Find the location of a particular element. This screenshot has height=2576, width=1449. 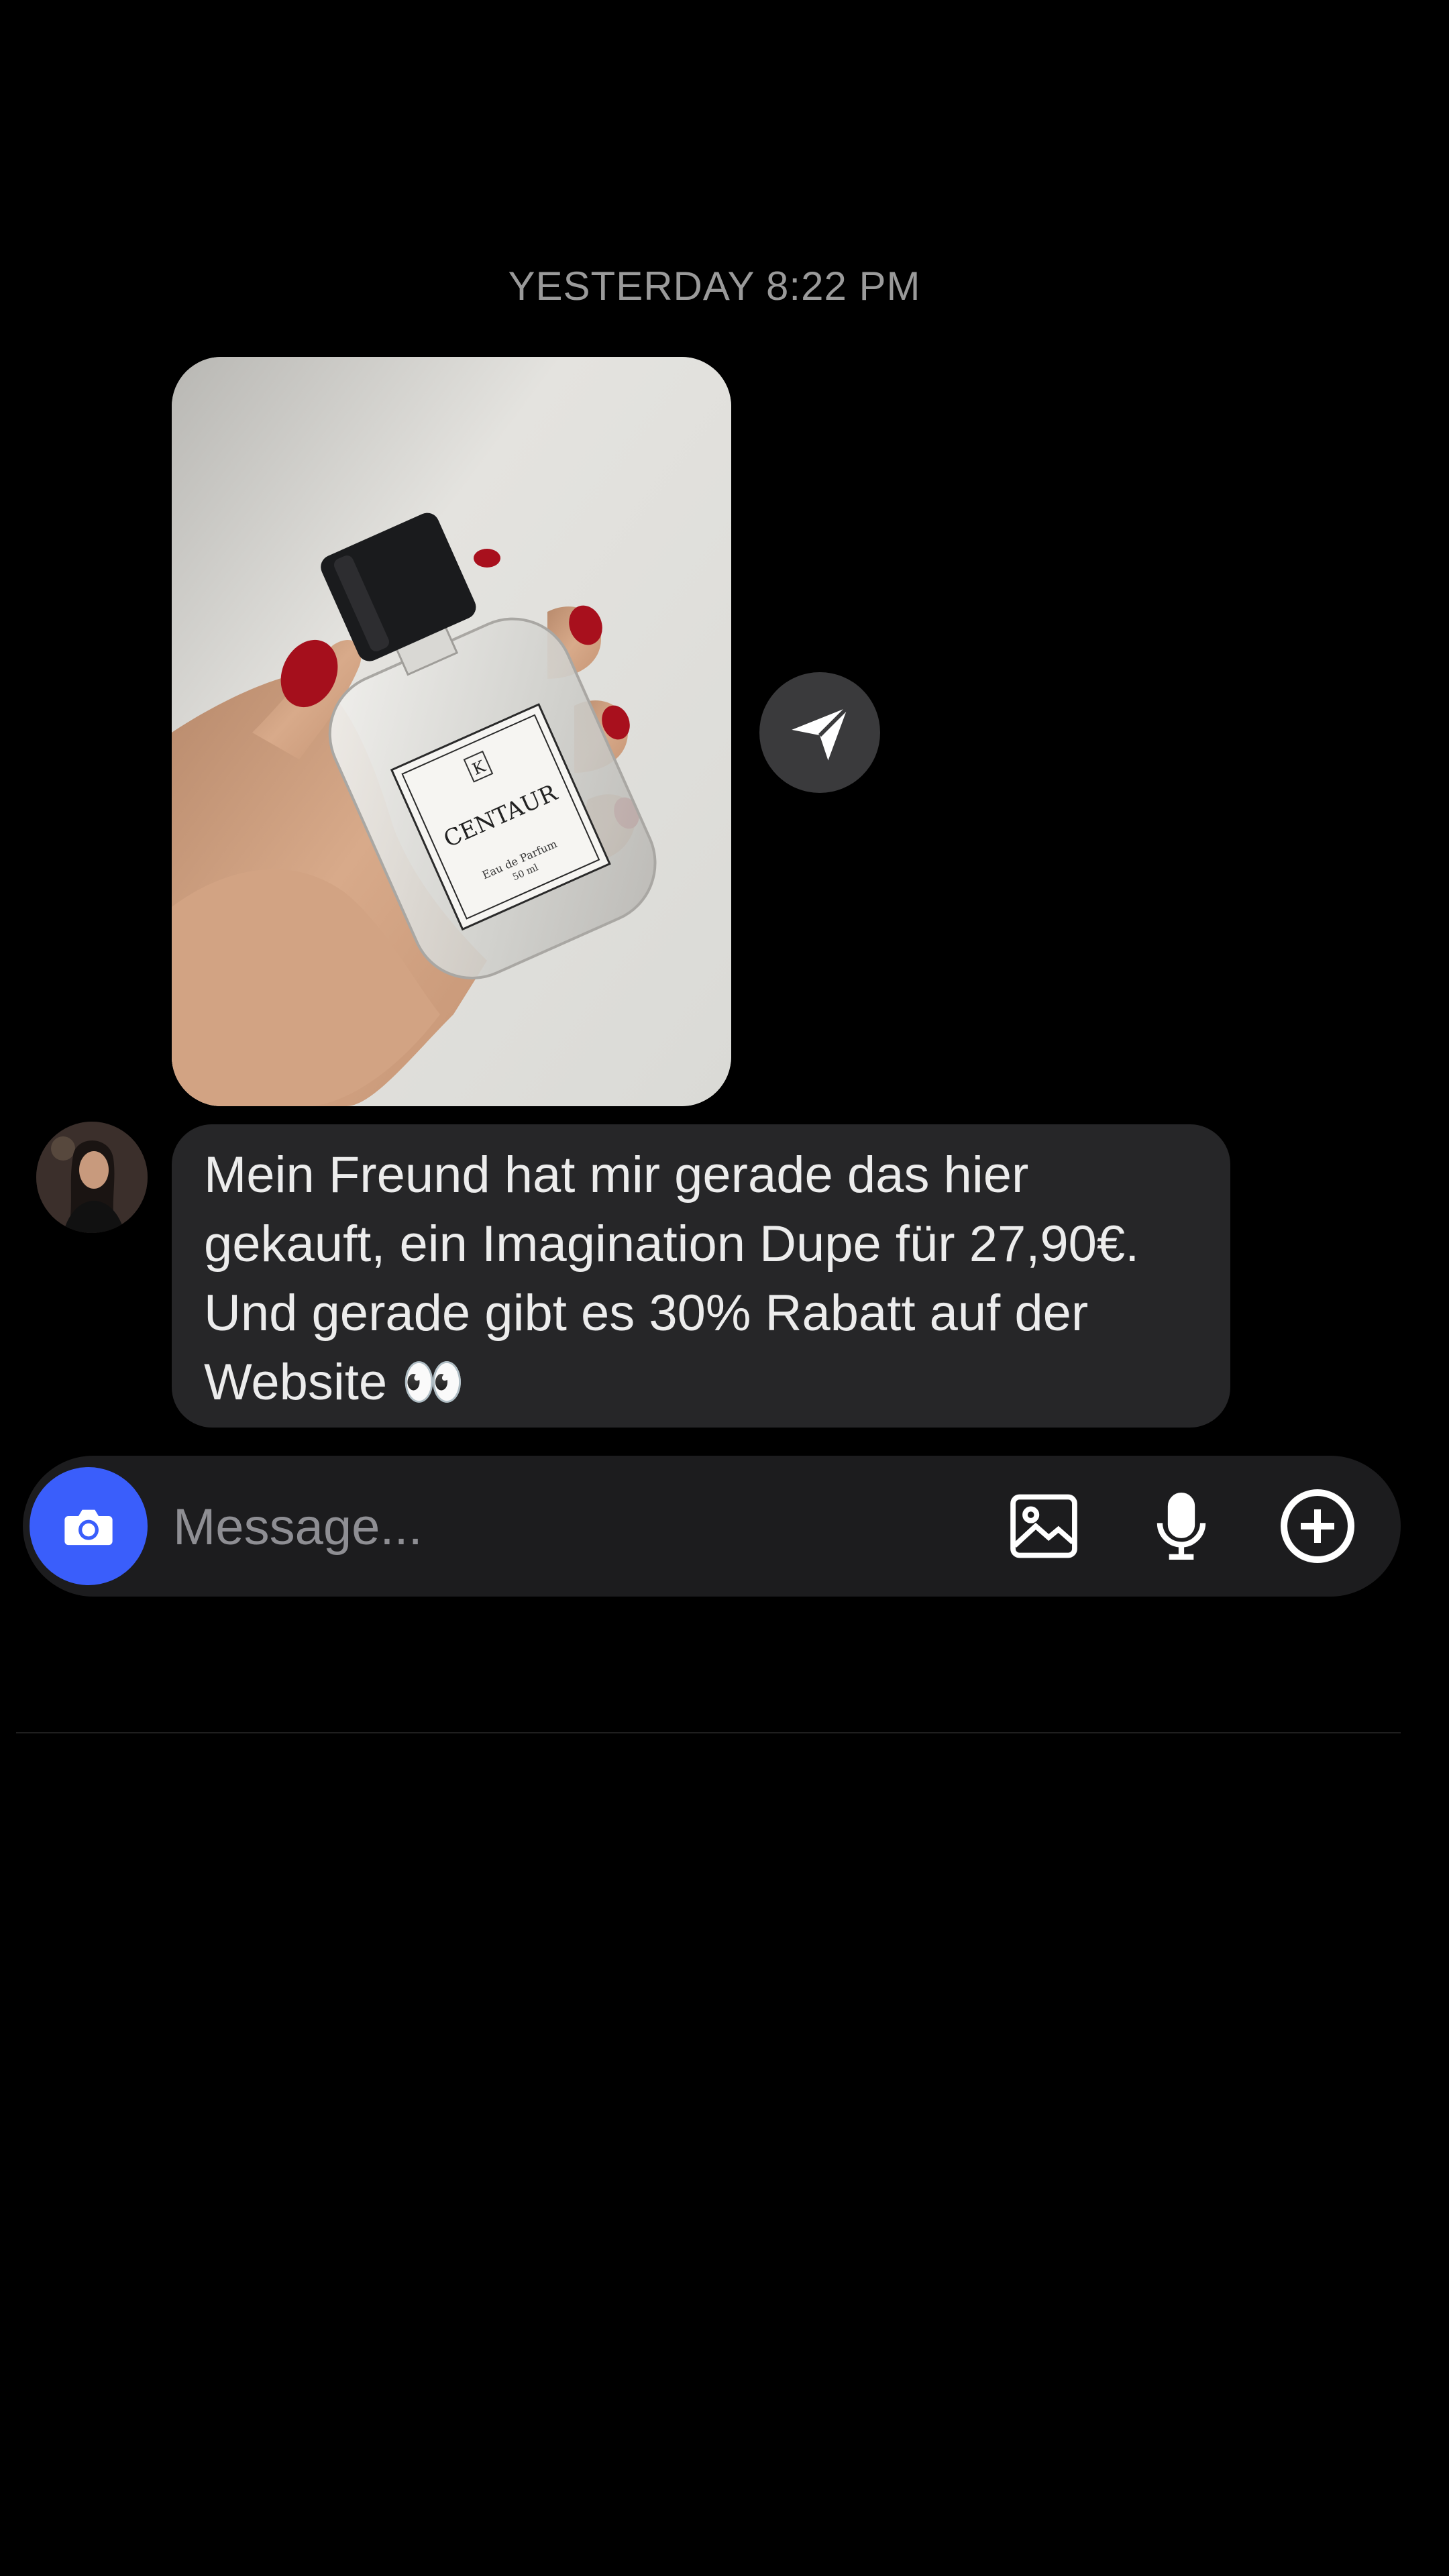

share-button is located at coordinates (819, 732).